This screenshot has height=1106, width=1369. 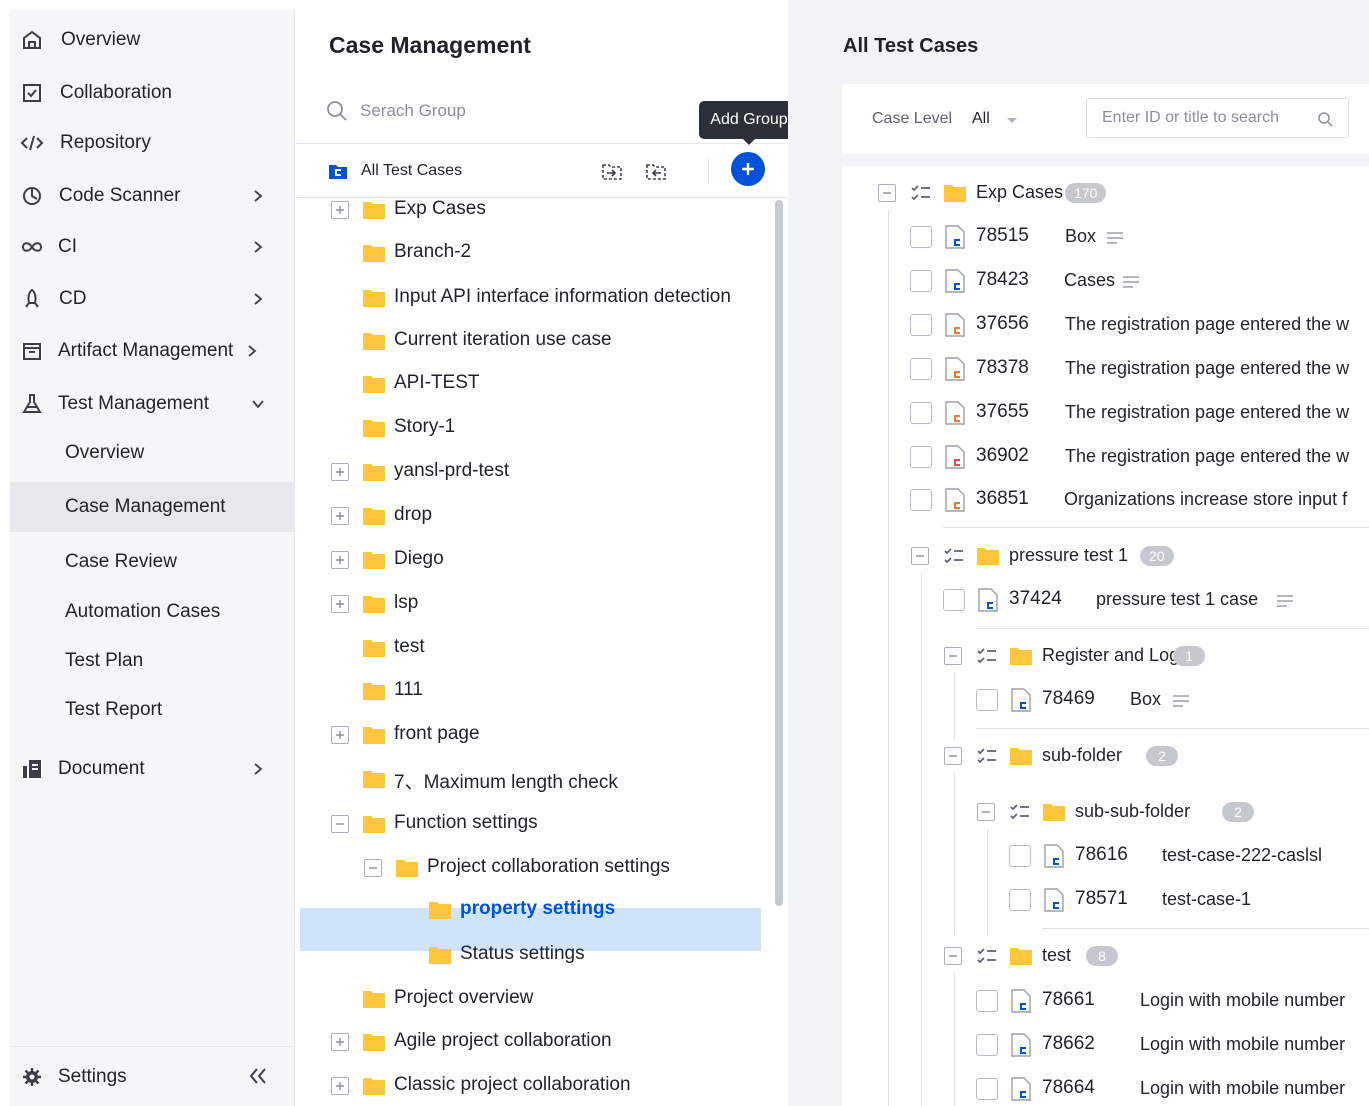 What do you see at coordinates (1117, 655) in the screenshot?
I see `group-name: Register and Login` at bounding box center [1117, 655].